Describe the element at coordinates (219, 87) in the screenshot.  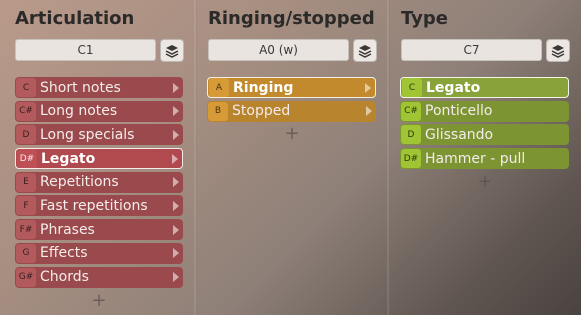
I see `note-key: A` at that location.